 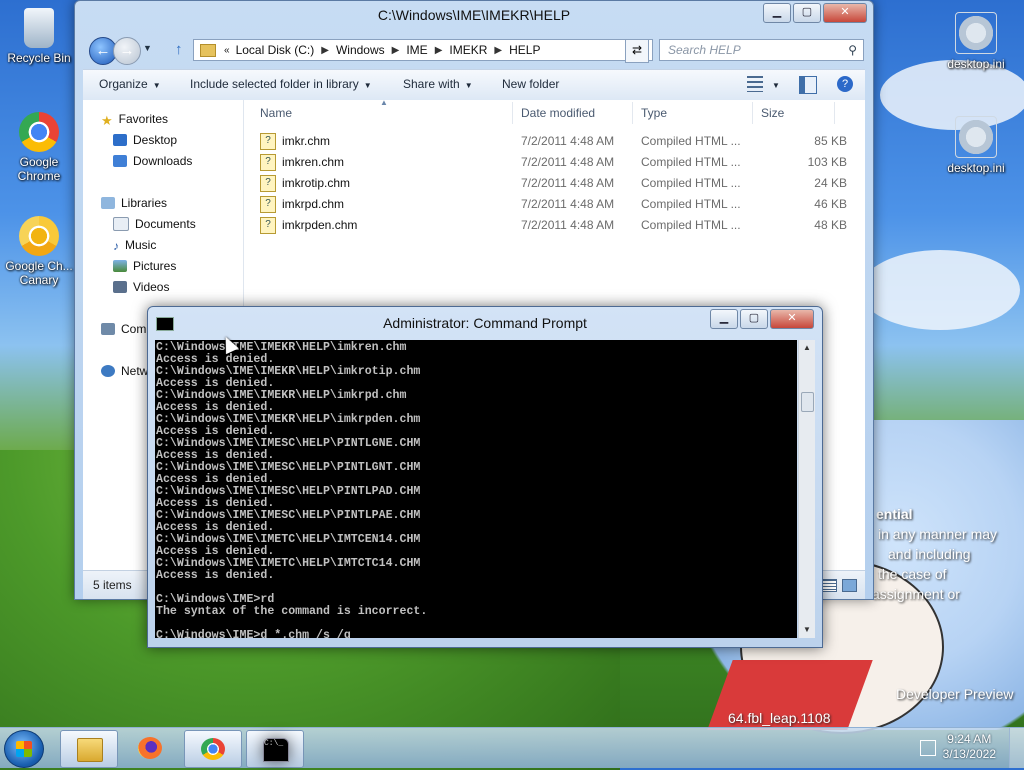 I want to click on clock-date: 3/13/2022, so click(x=969, y=754).